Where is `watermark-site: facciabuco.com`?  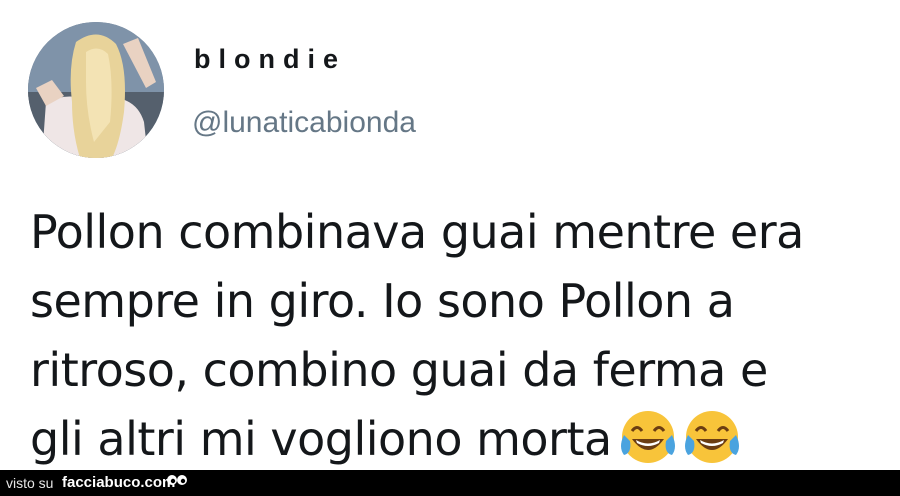
watermark-site: facciabuco.com is located at coordinates (118, 482).